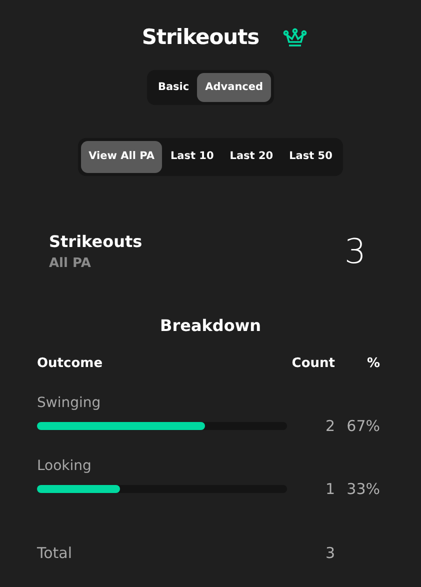  Describe the element at coordinates (330, 553) in the screenshot. I see `total-value: 3` at that location.